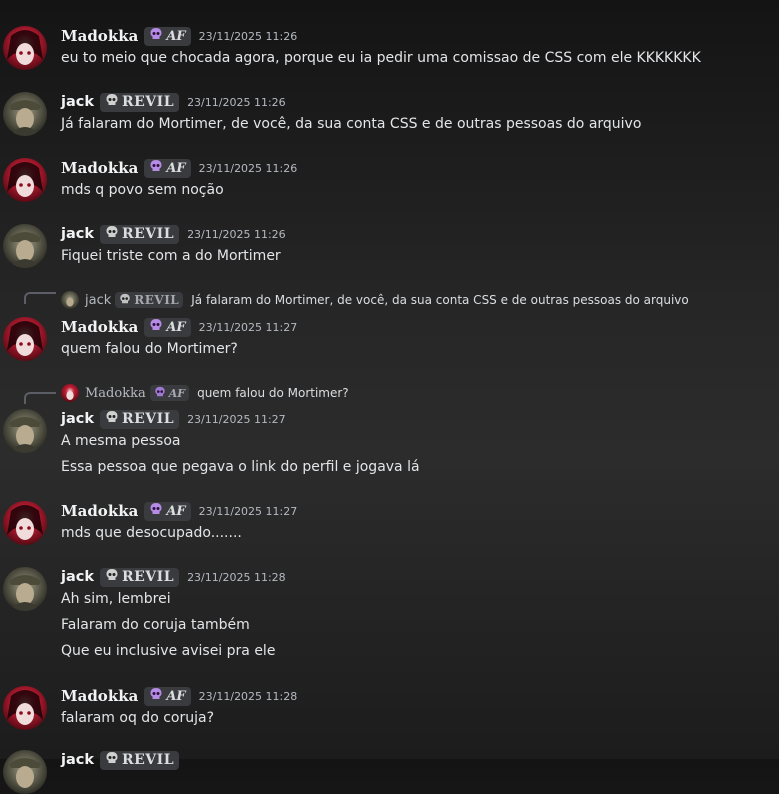  I want to click on reply-user-tag: AF, so click(169, 393).